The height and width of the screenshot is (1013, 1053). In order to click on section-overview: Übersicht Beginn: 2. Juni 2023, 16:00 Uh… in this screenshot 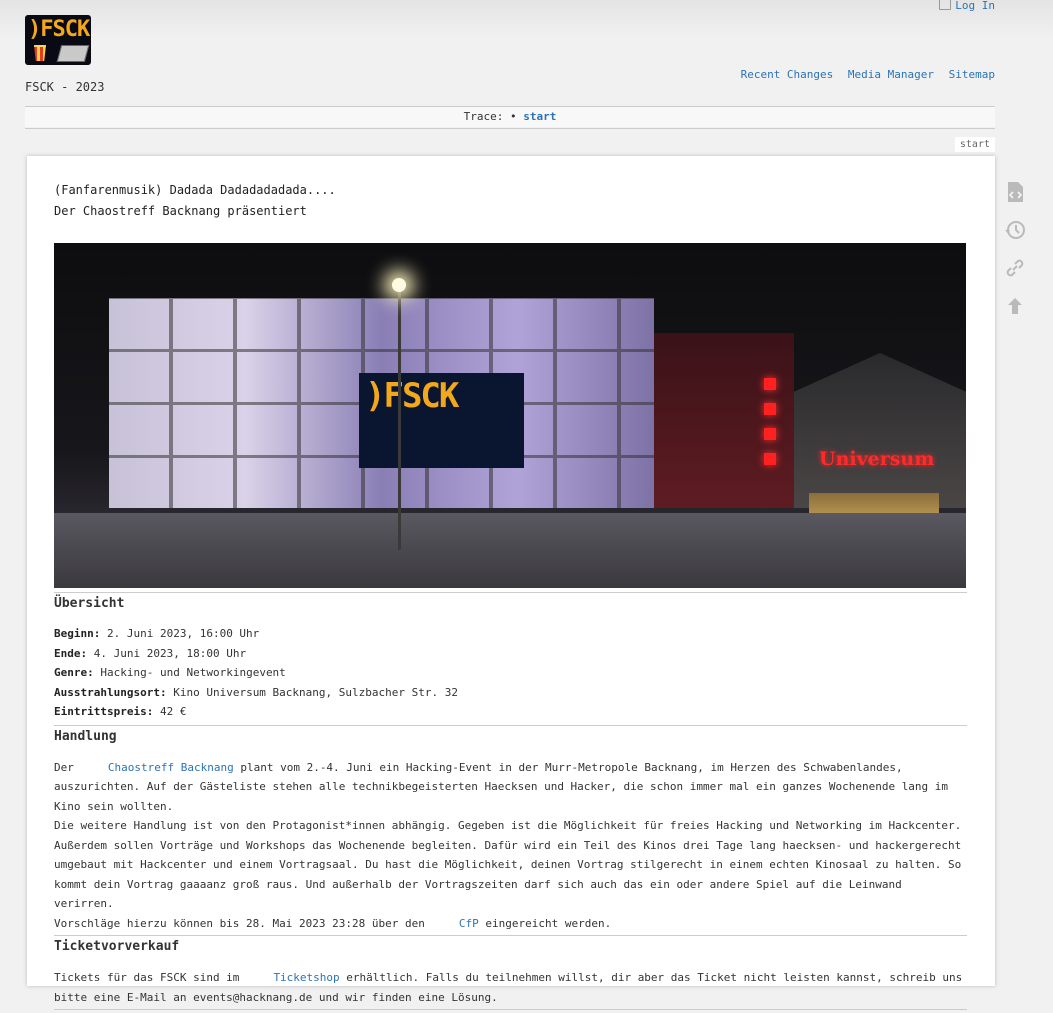, I will do `click(510, 657)`.